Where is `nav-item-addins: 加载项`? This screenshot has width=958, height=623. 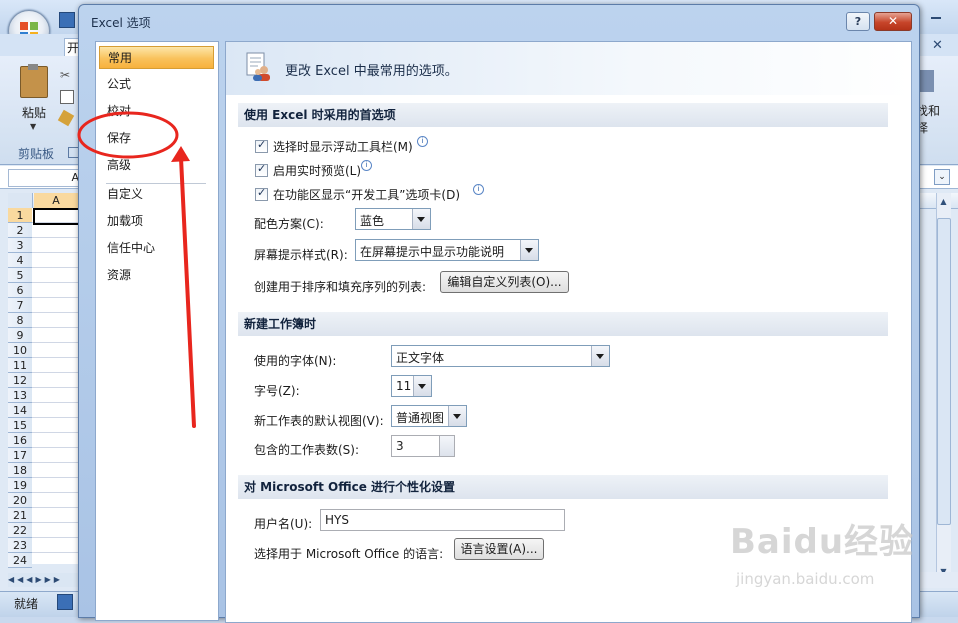
nav-item-addins: 加载项 is located at coordinates (156, 221).